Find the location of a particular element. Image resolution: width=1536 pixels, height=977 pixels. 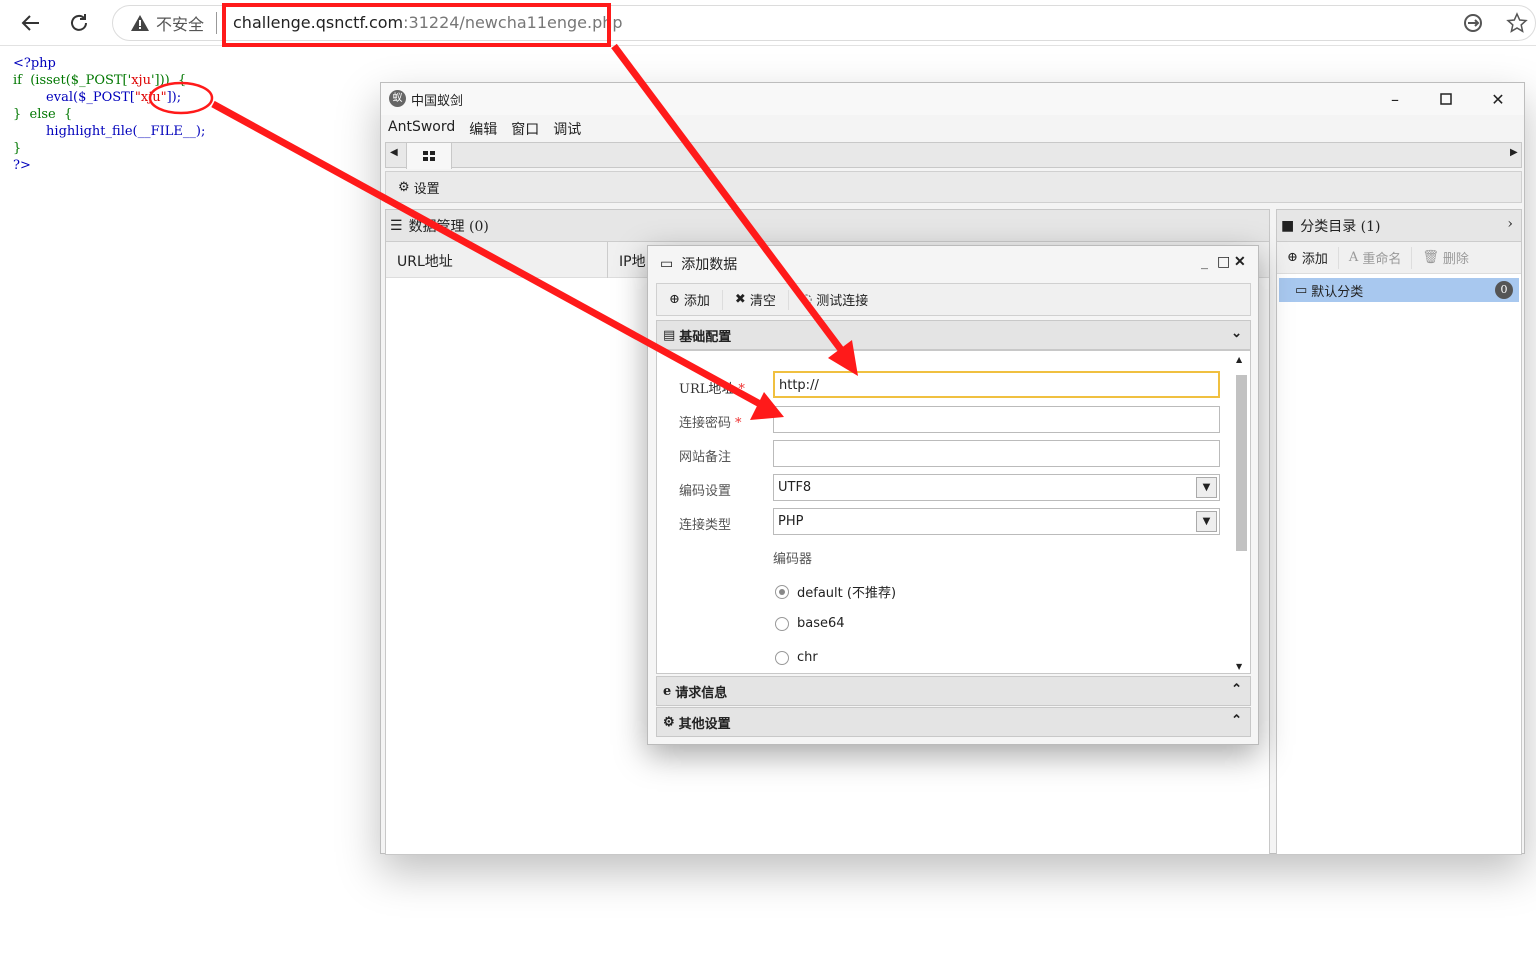

edge-refresh-icon is located at coordinates (1474, 24).